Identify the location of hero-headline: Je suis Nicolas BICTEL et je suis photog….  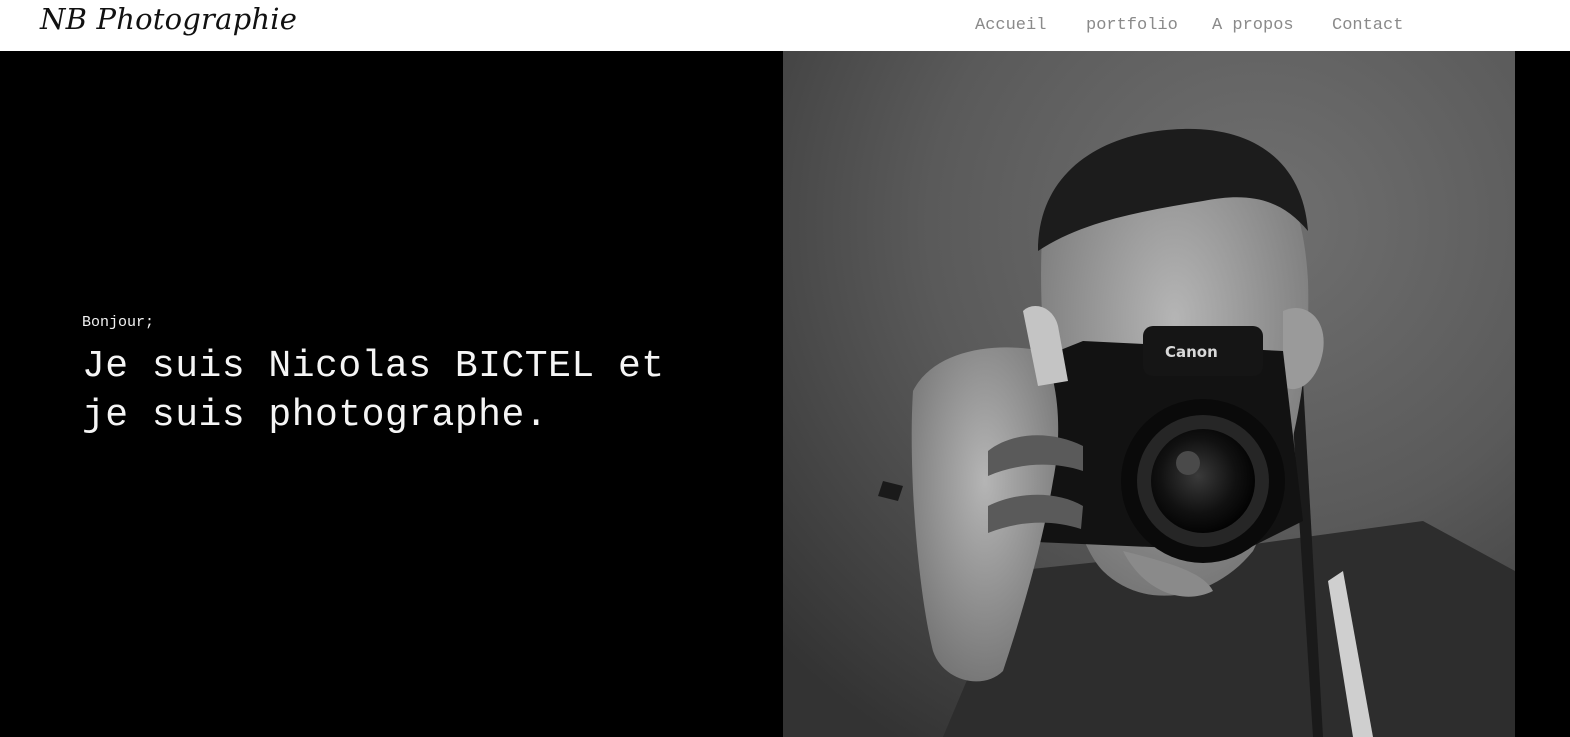
(373, 391).